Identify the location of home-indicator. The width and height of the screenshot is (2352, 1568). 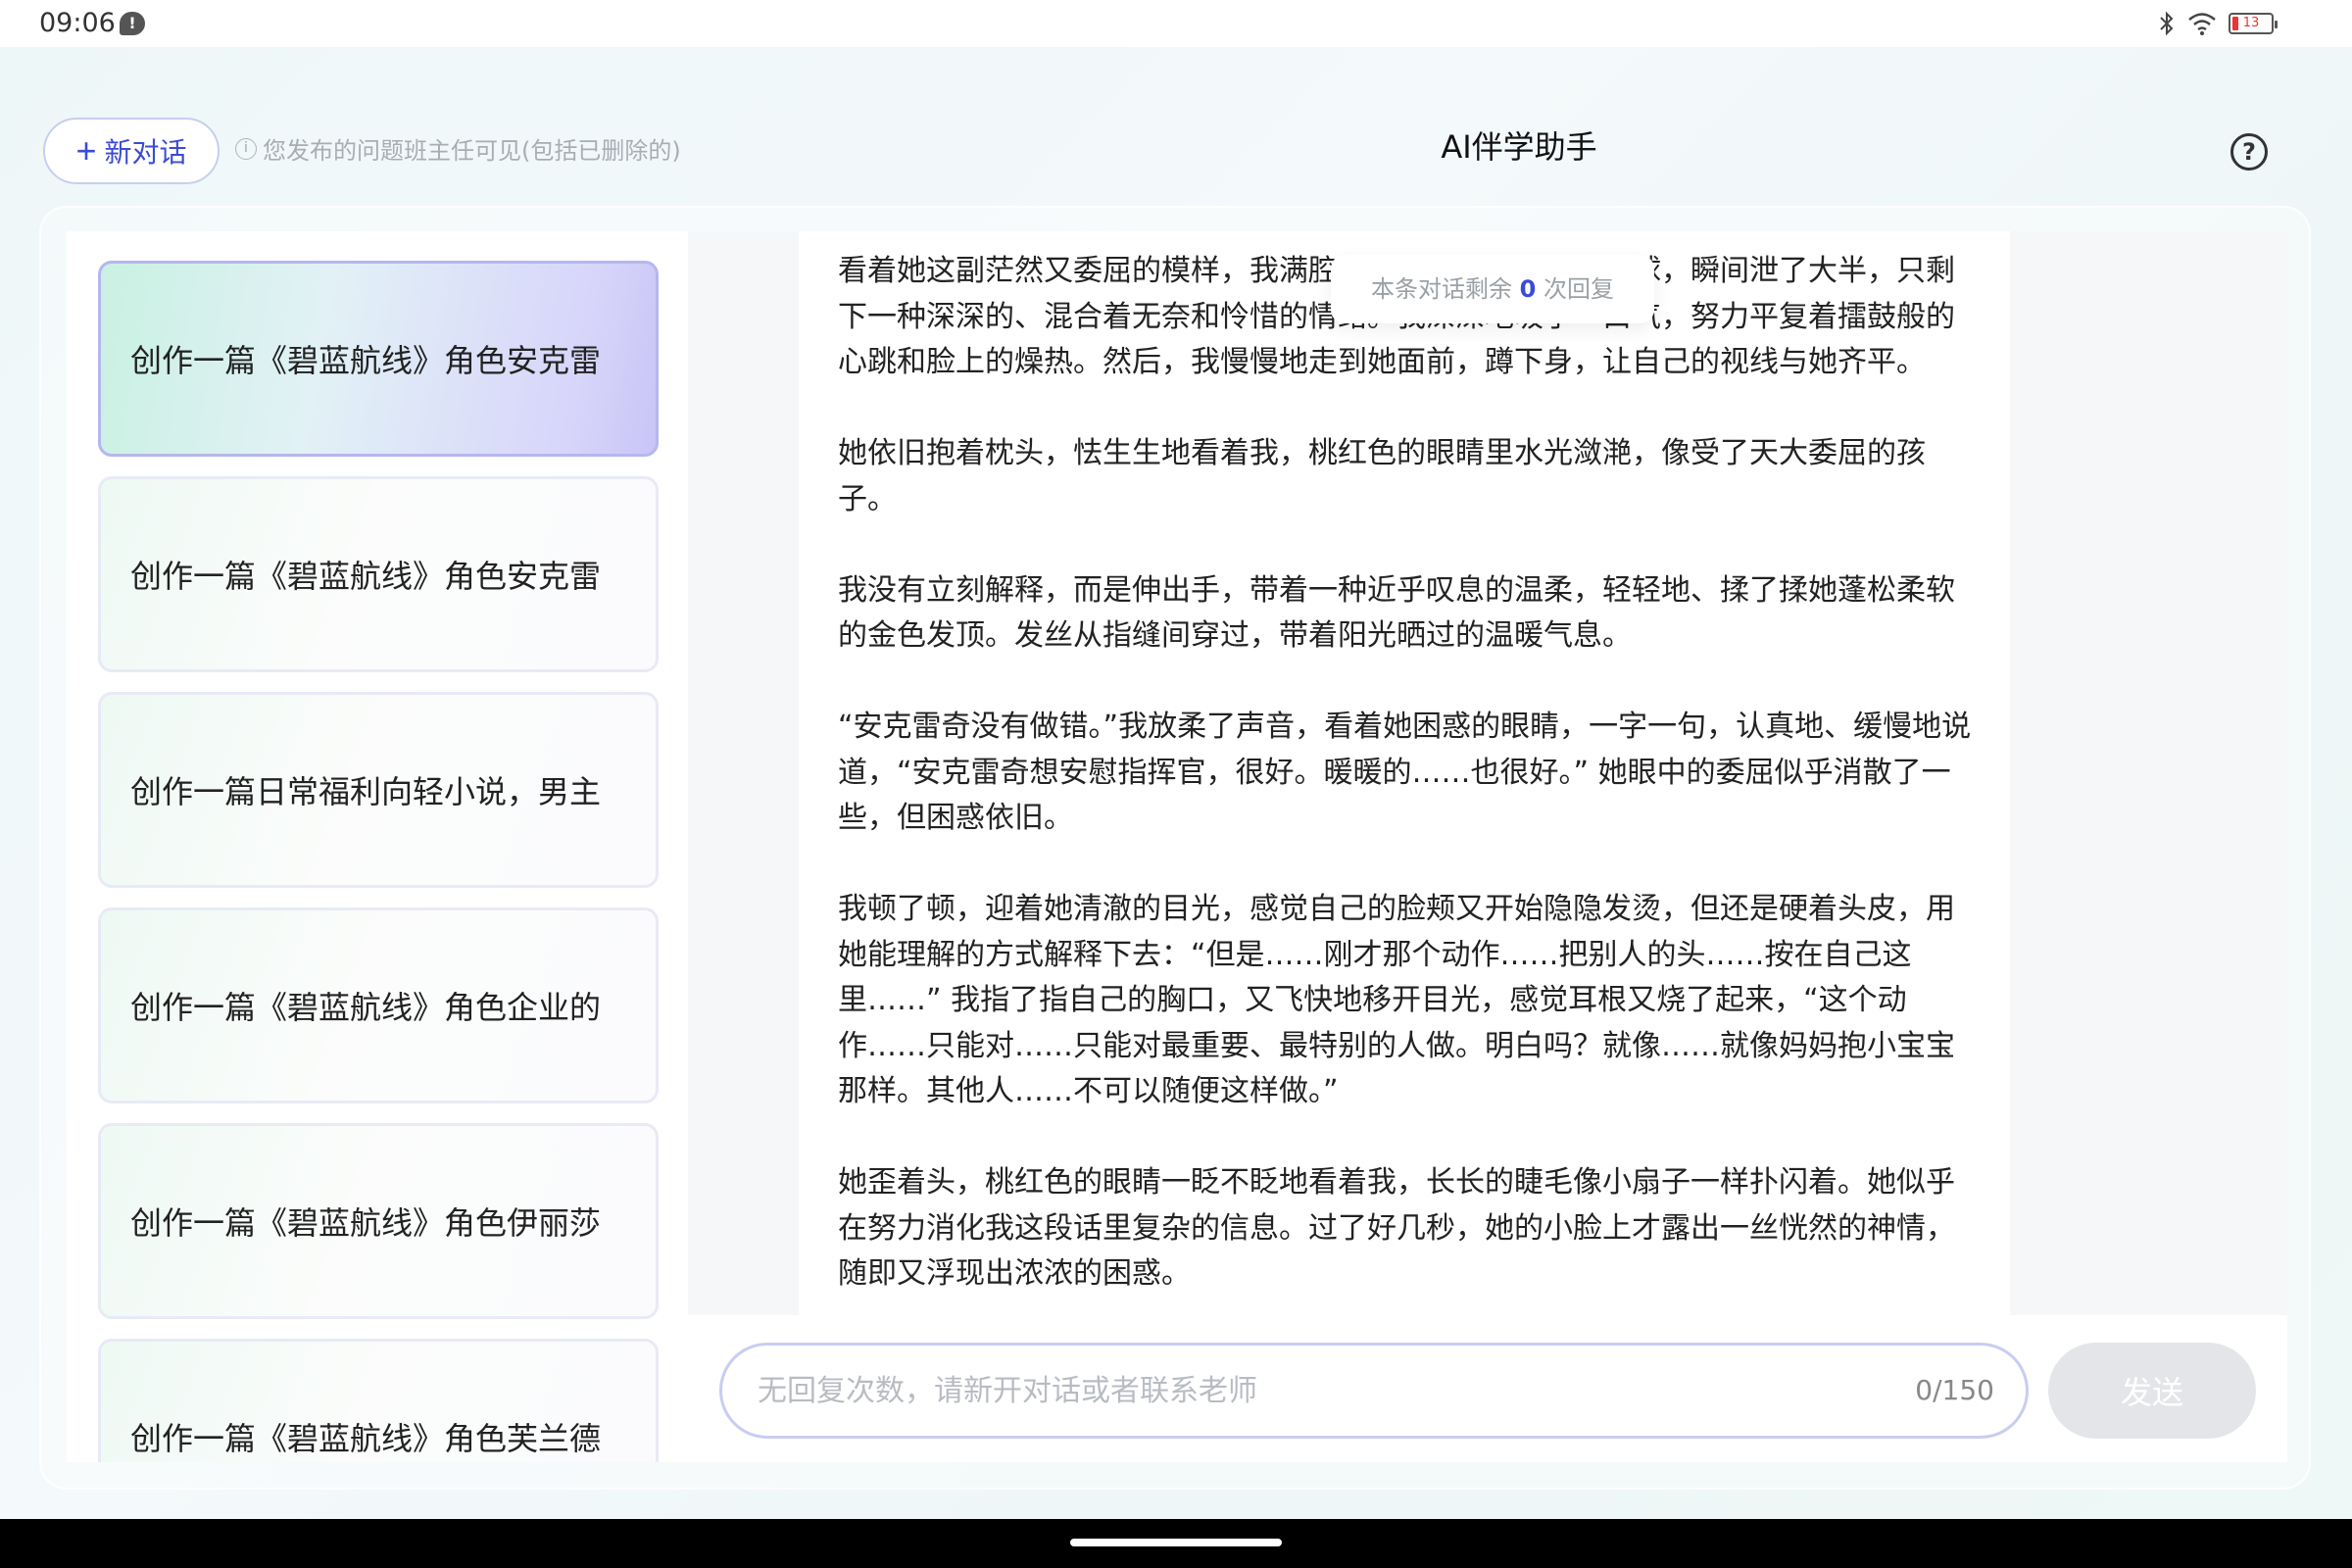
(1176, 1542).